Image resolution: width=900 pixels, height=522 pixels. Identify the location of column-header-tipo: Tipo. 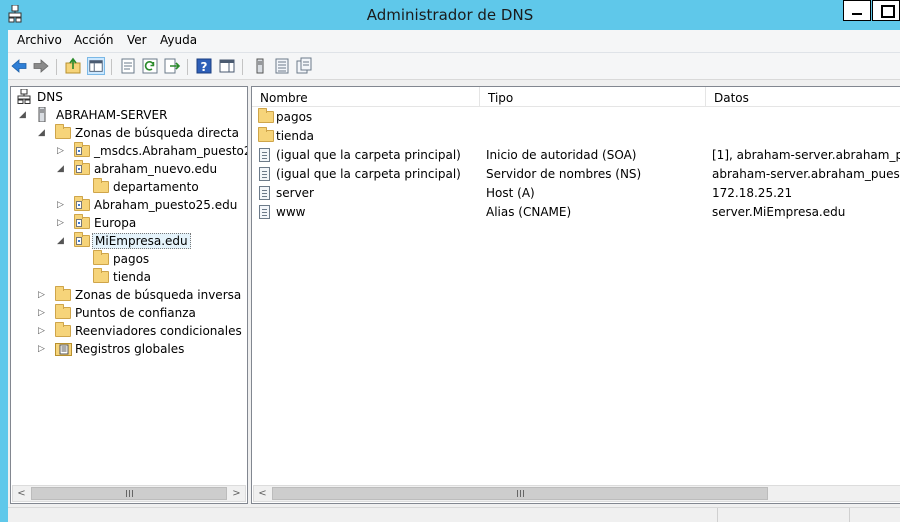
(593, 97).